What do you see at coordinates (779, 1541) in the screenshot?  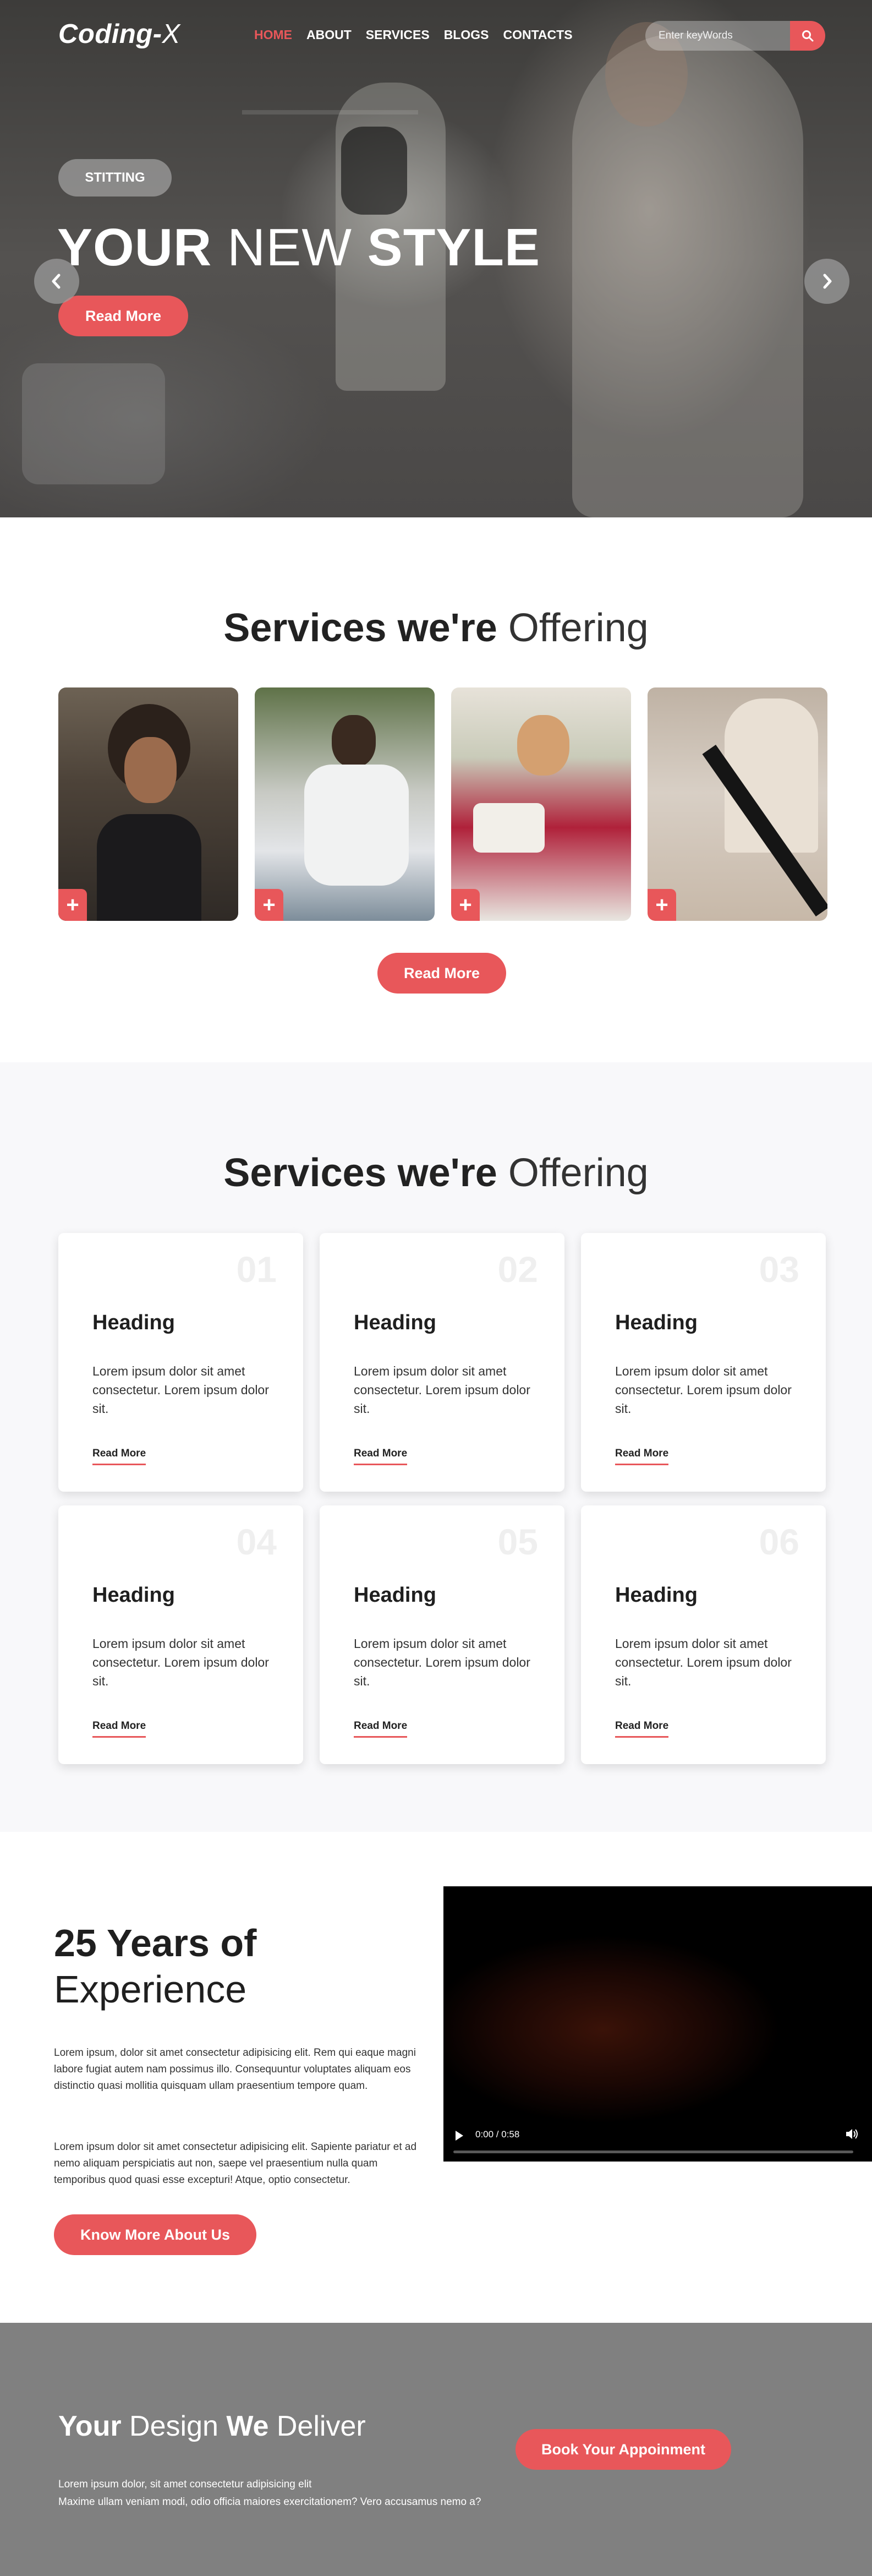 I see `service-card-number: 06` at bounding box center [779, 1541].